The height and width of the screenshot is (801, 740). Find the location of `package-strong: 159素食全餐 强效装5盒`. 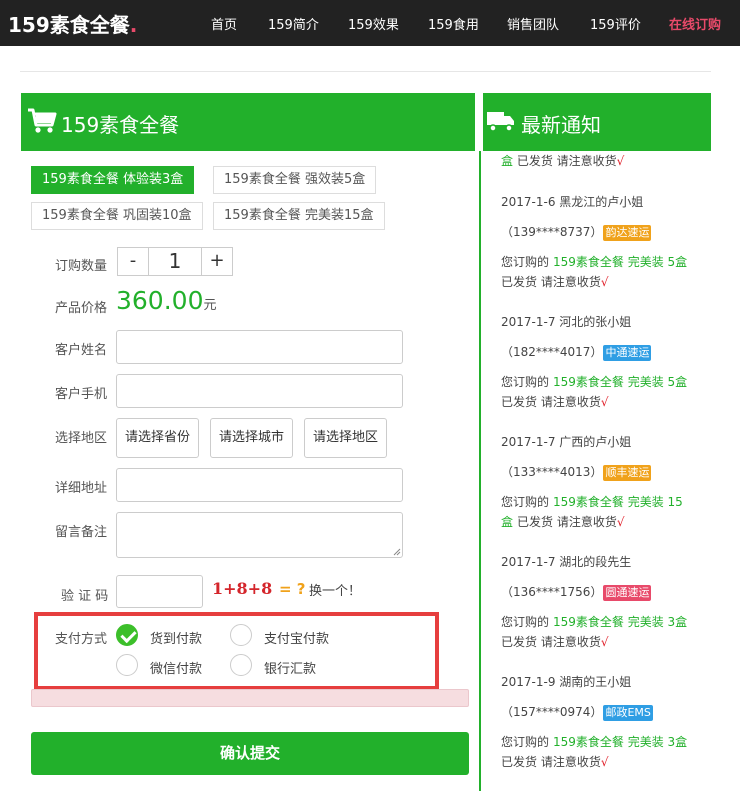

package-strong: 159素食全餐 强效装5盒 is located at coordinates (295, 180).